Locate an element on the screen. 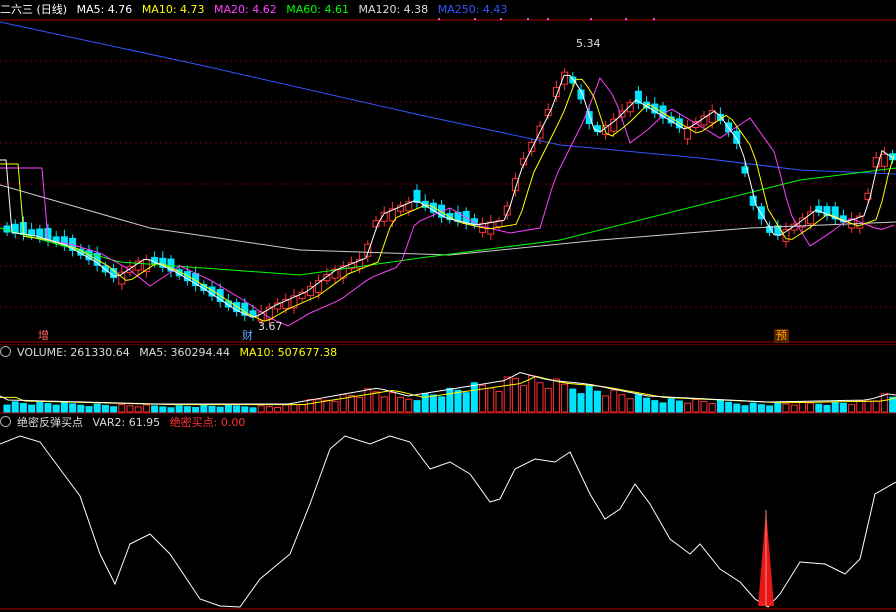 The image size is (896, 612). event-tag-zeng: 增 is located at coordinates (43, 336).